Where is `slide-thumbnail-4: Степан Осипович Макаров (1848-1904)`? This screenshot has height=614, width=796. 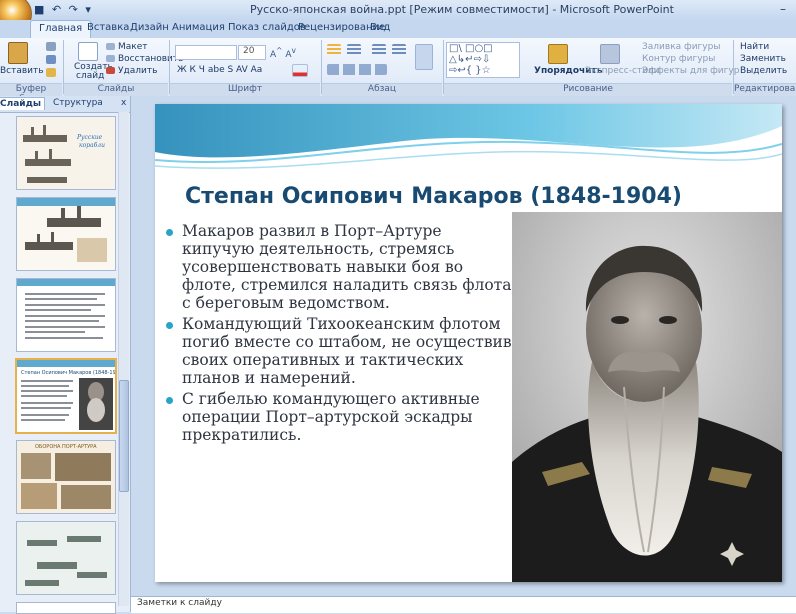
slide-thumbnail-4: Степан Осипович Макаров (1848-1904) is located at coordinates (66, 396).